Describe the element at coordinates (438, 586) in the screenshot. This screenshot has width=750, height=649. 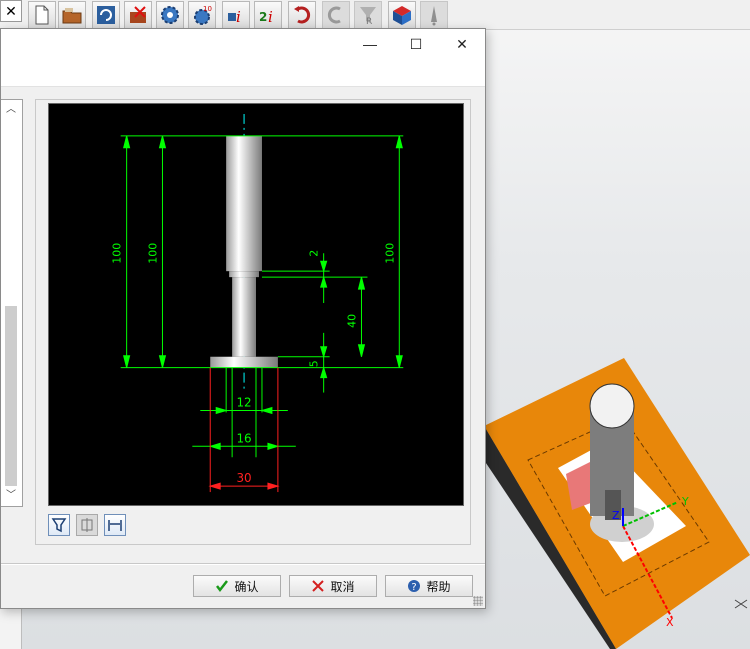
I see `help-button-label: 帮助` at that location.